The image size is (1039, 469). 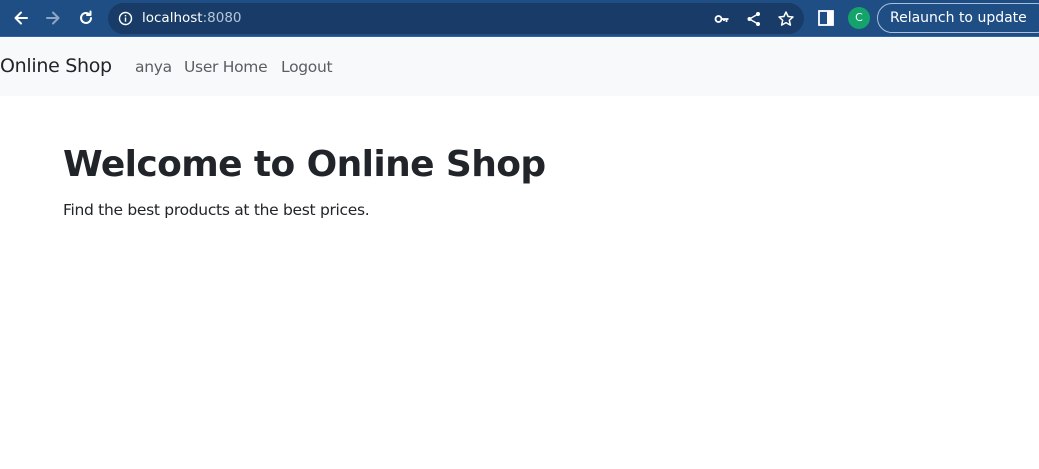 What do you see at coordinates (826, 18) in the screenshot?
I see `side-panel-icon` at bounding box center [826, 18].